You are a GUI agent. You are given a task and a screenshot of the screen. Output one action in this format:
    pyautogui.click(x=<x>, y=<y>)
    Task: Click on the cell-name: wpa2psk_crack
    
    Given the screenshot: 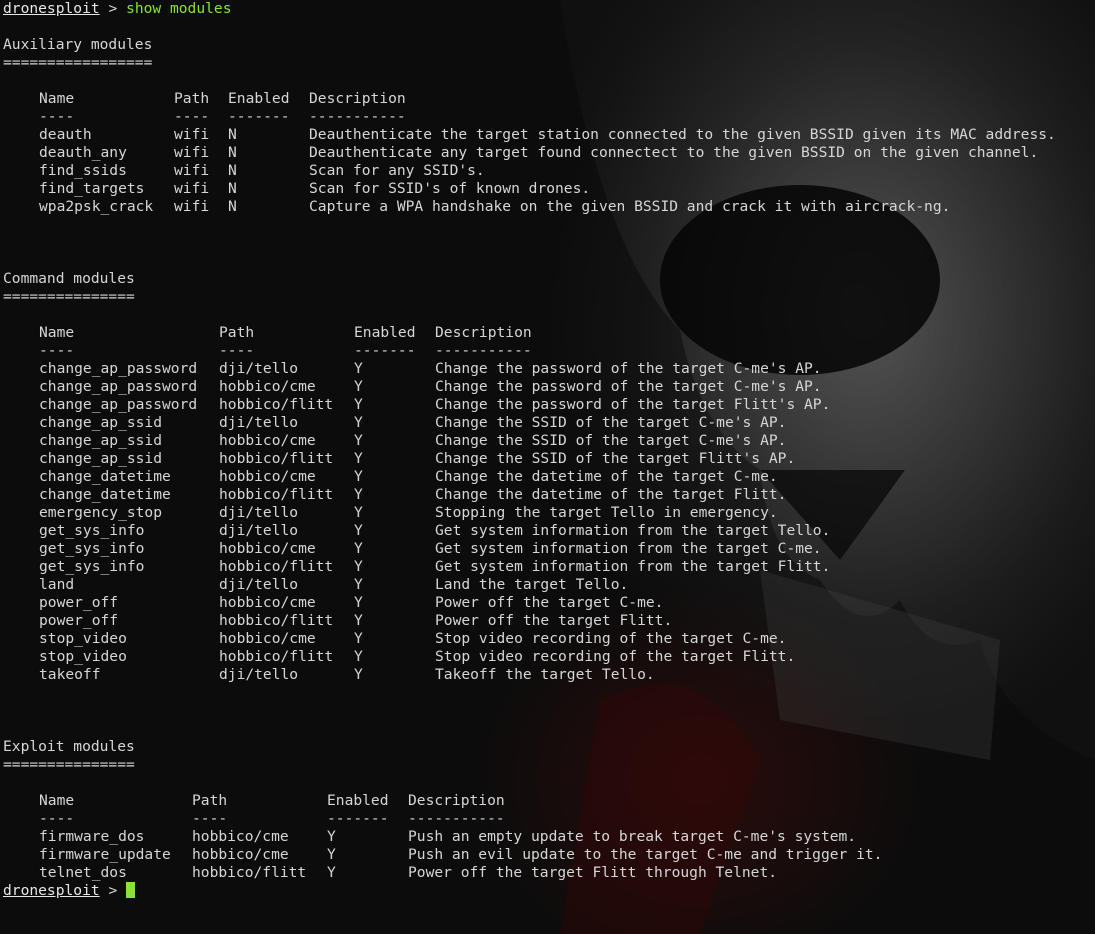 What is the action you would take?
    pyautogui.click(x=96, y=206)
    